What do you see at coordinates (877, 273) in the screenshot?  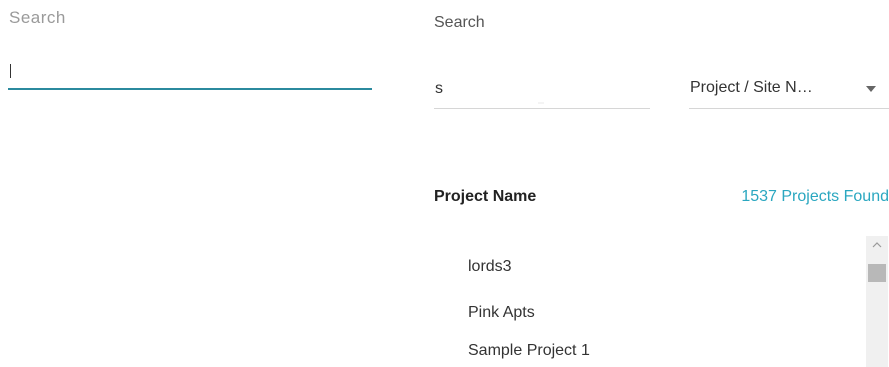 I see `scrollbar-thumb` at bounding box center [877, 273].